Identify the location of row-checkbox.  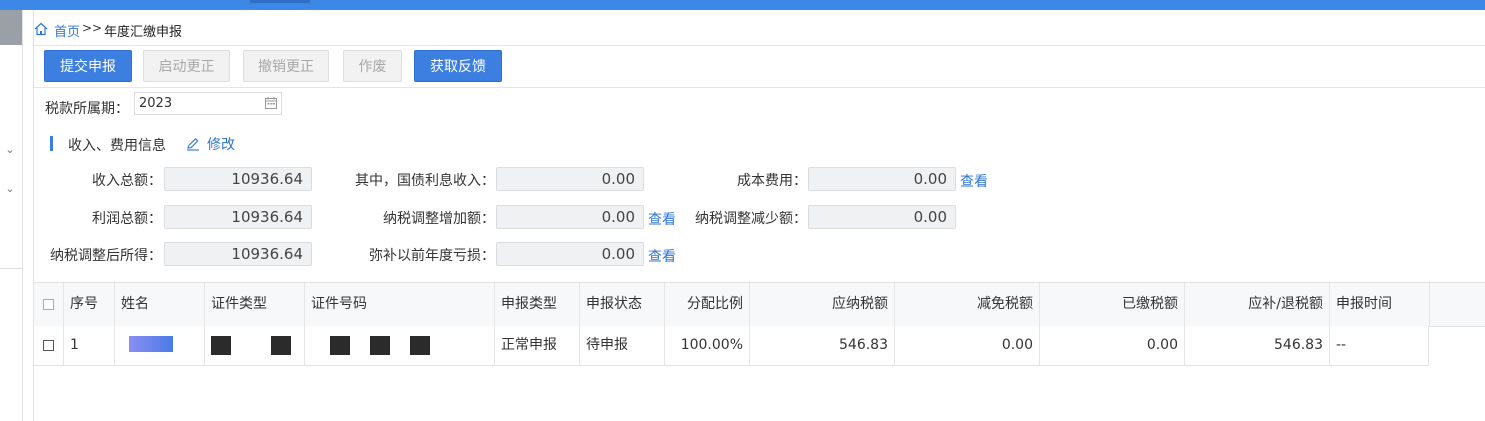
(48, 345).